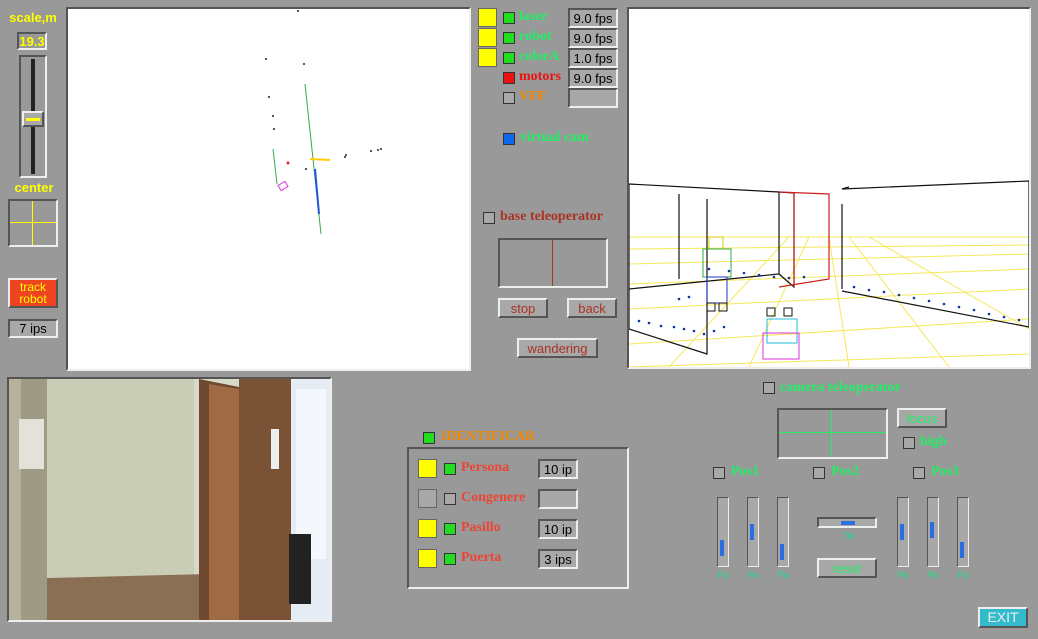 The image size is (1038, 639). Describe the element at coordinates (427, 558) in the screenshot. I see `identificar-toggle-puerta` at that location.